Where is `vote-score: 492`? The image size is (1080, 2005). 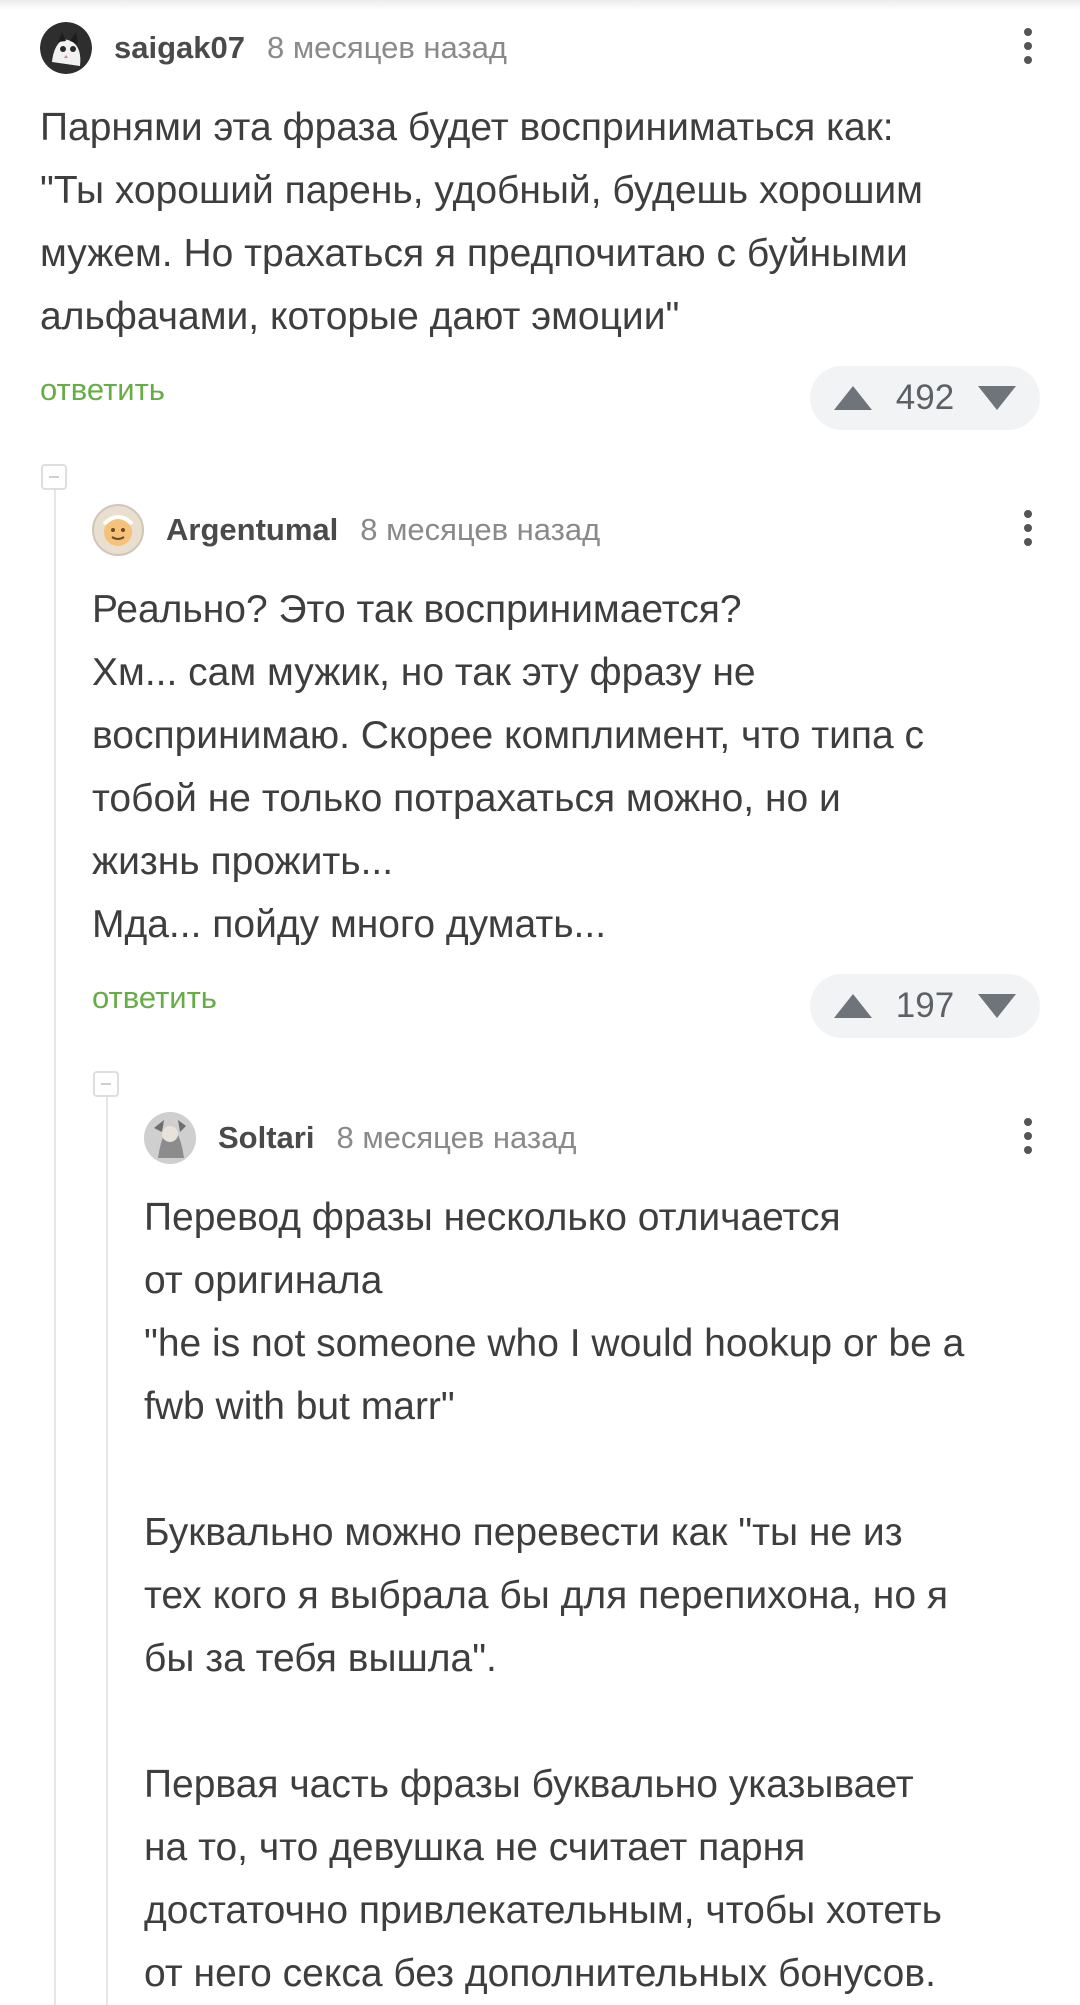
vote-score: 492 is located at coordinates (925, 397).